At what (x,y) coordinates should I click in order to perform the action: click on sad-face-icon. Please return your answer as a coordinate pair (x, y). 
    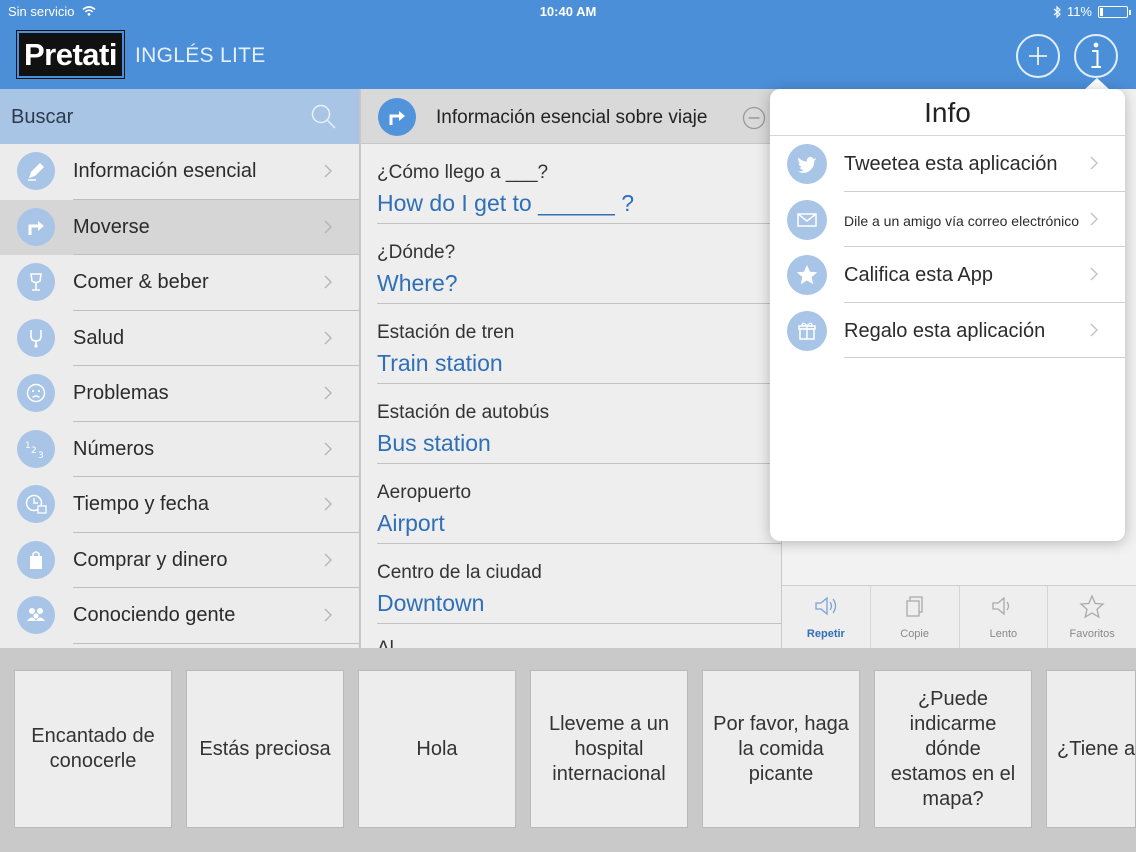
    Looking at the image, I should click on (36, 393).